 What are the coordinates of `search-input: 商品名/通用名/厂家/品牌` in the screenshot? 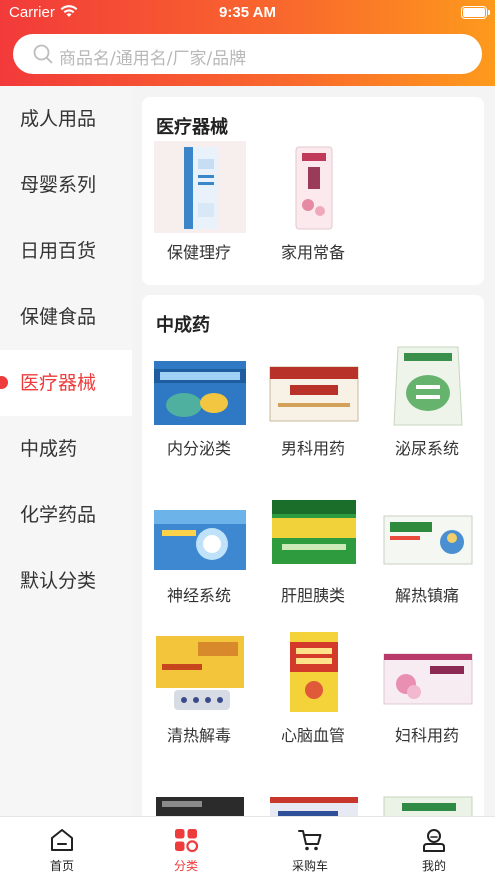 It's located at (247, 54).